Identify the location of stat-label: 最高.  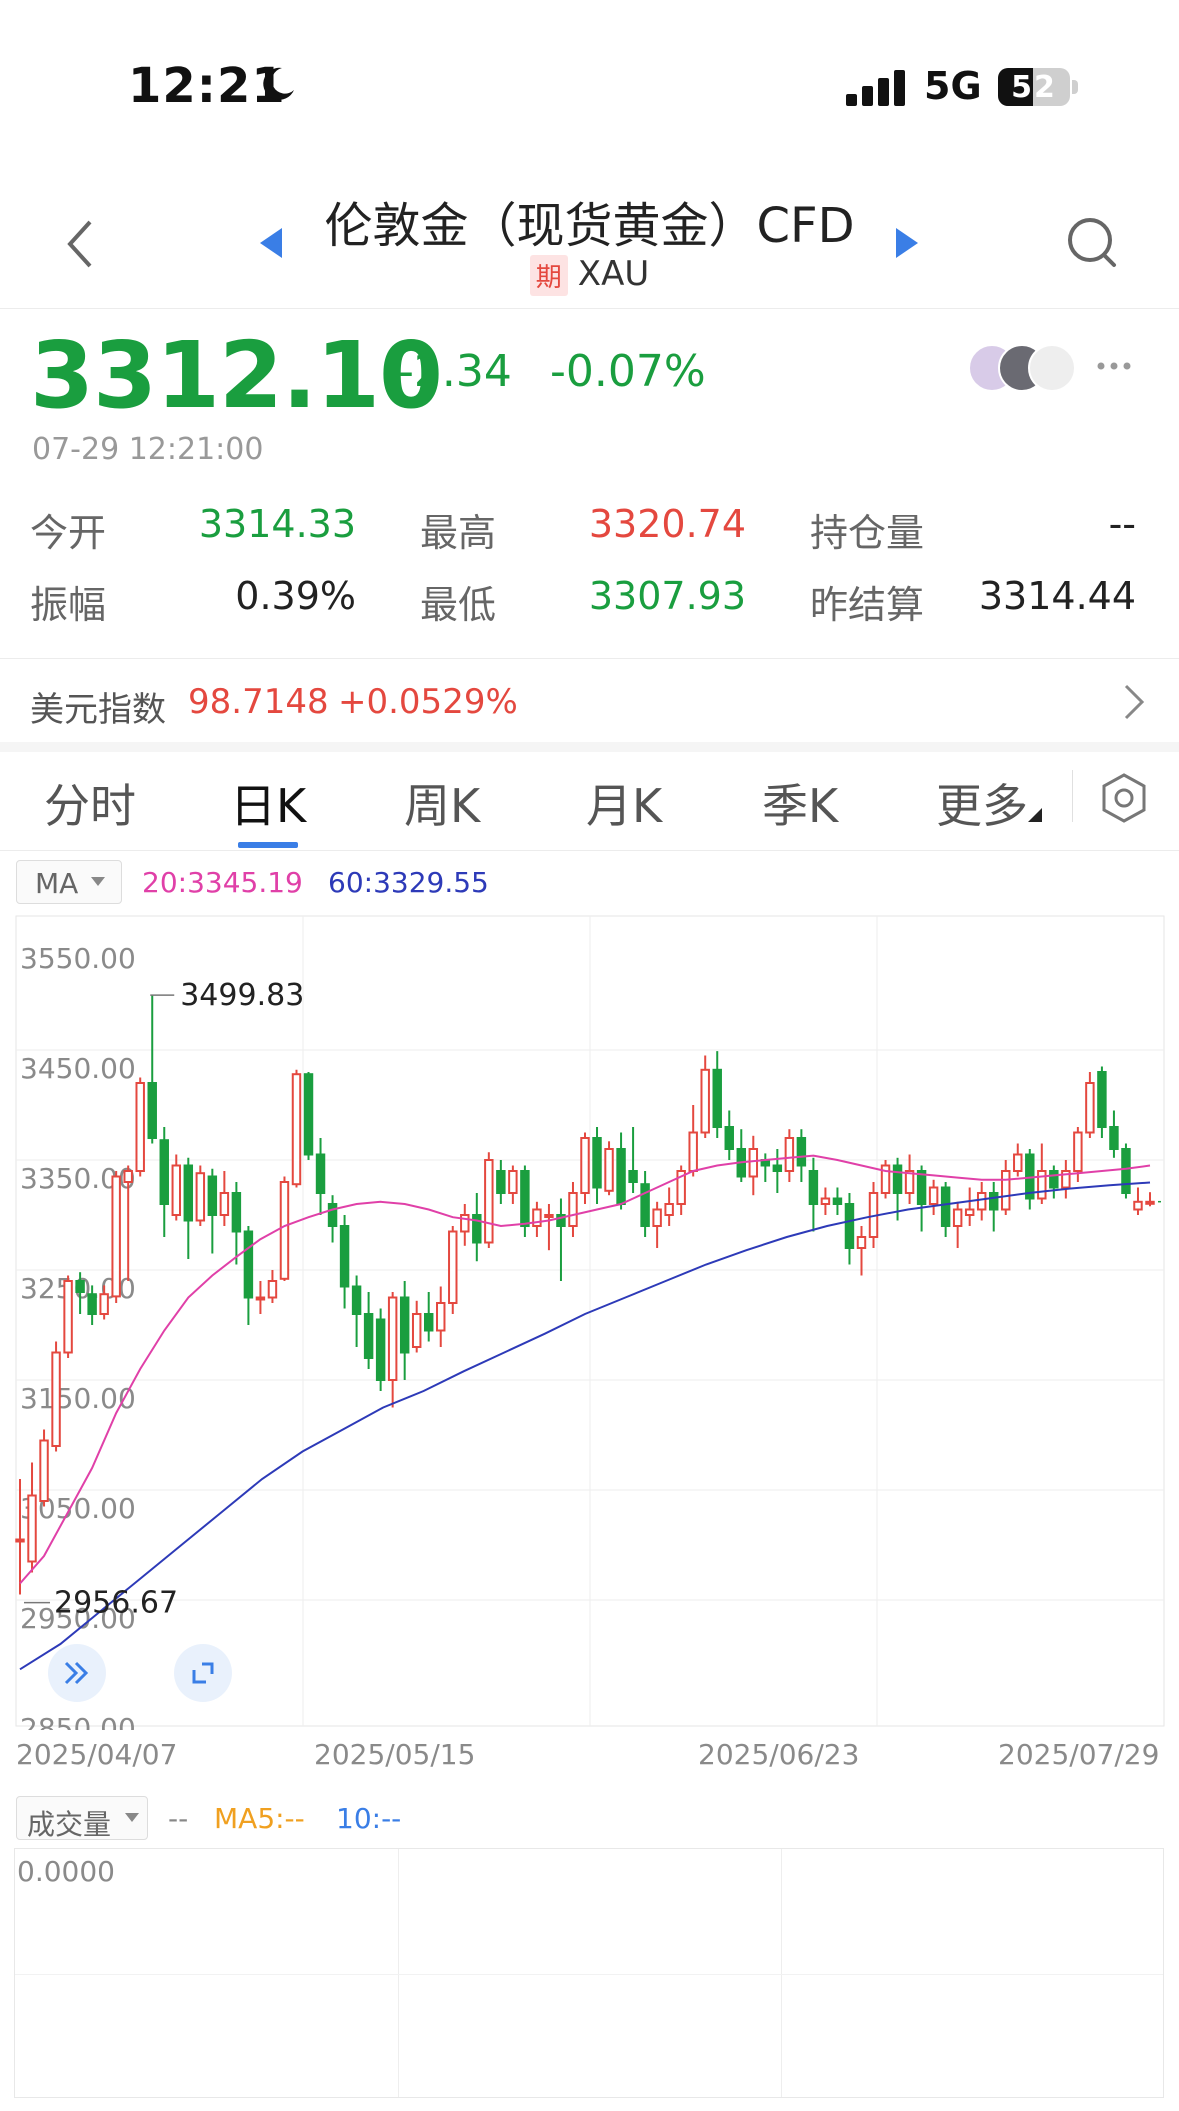
(458, 533).